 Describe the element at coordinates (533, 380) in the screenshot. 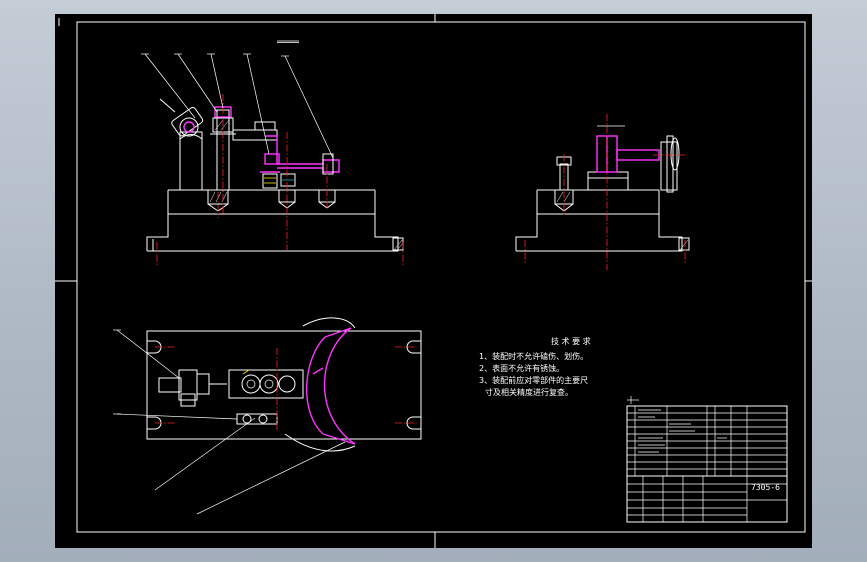

I see `tech-req-item-3: 3、装配前应对零部件的主要尺` at that location.